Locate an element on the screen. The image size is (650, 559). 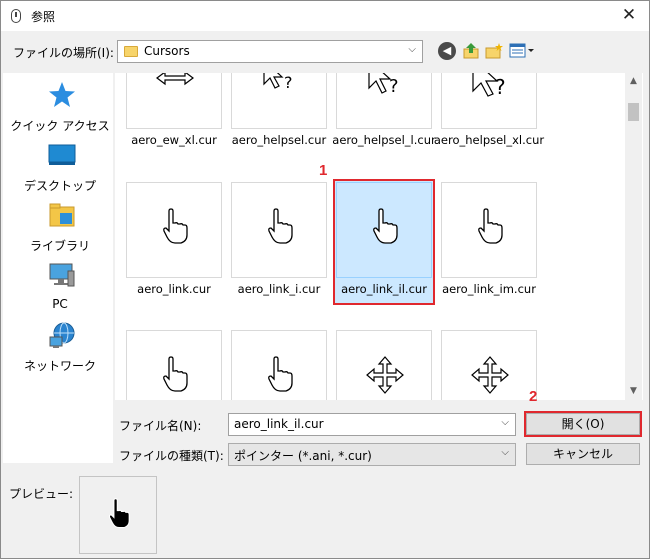
back-icon: ◀ is located at coordinates (447, 51).